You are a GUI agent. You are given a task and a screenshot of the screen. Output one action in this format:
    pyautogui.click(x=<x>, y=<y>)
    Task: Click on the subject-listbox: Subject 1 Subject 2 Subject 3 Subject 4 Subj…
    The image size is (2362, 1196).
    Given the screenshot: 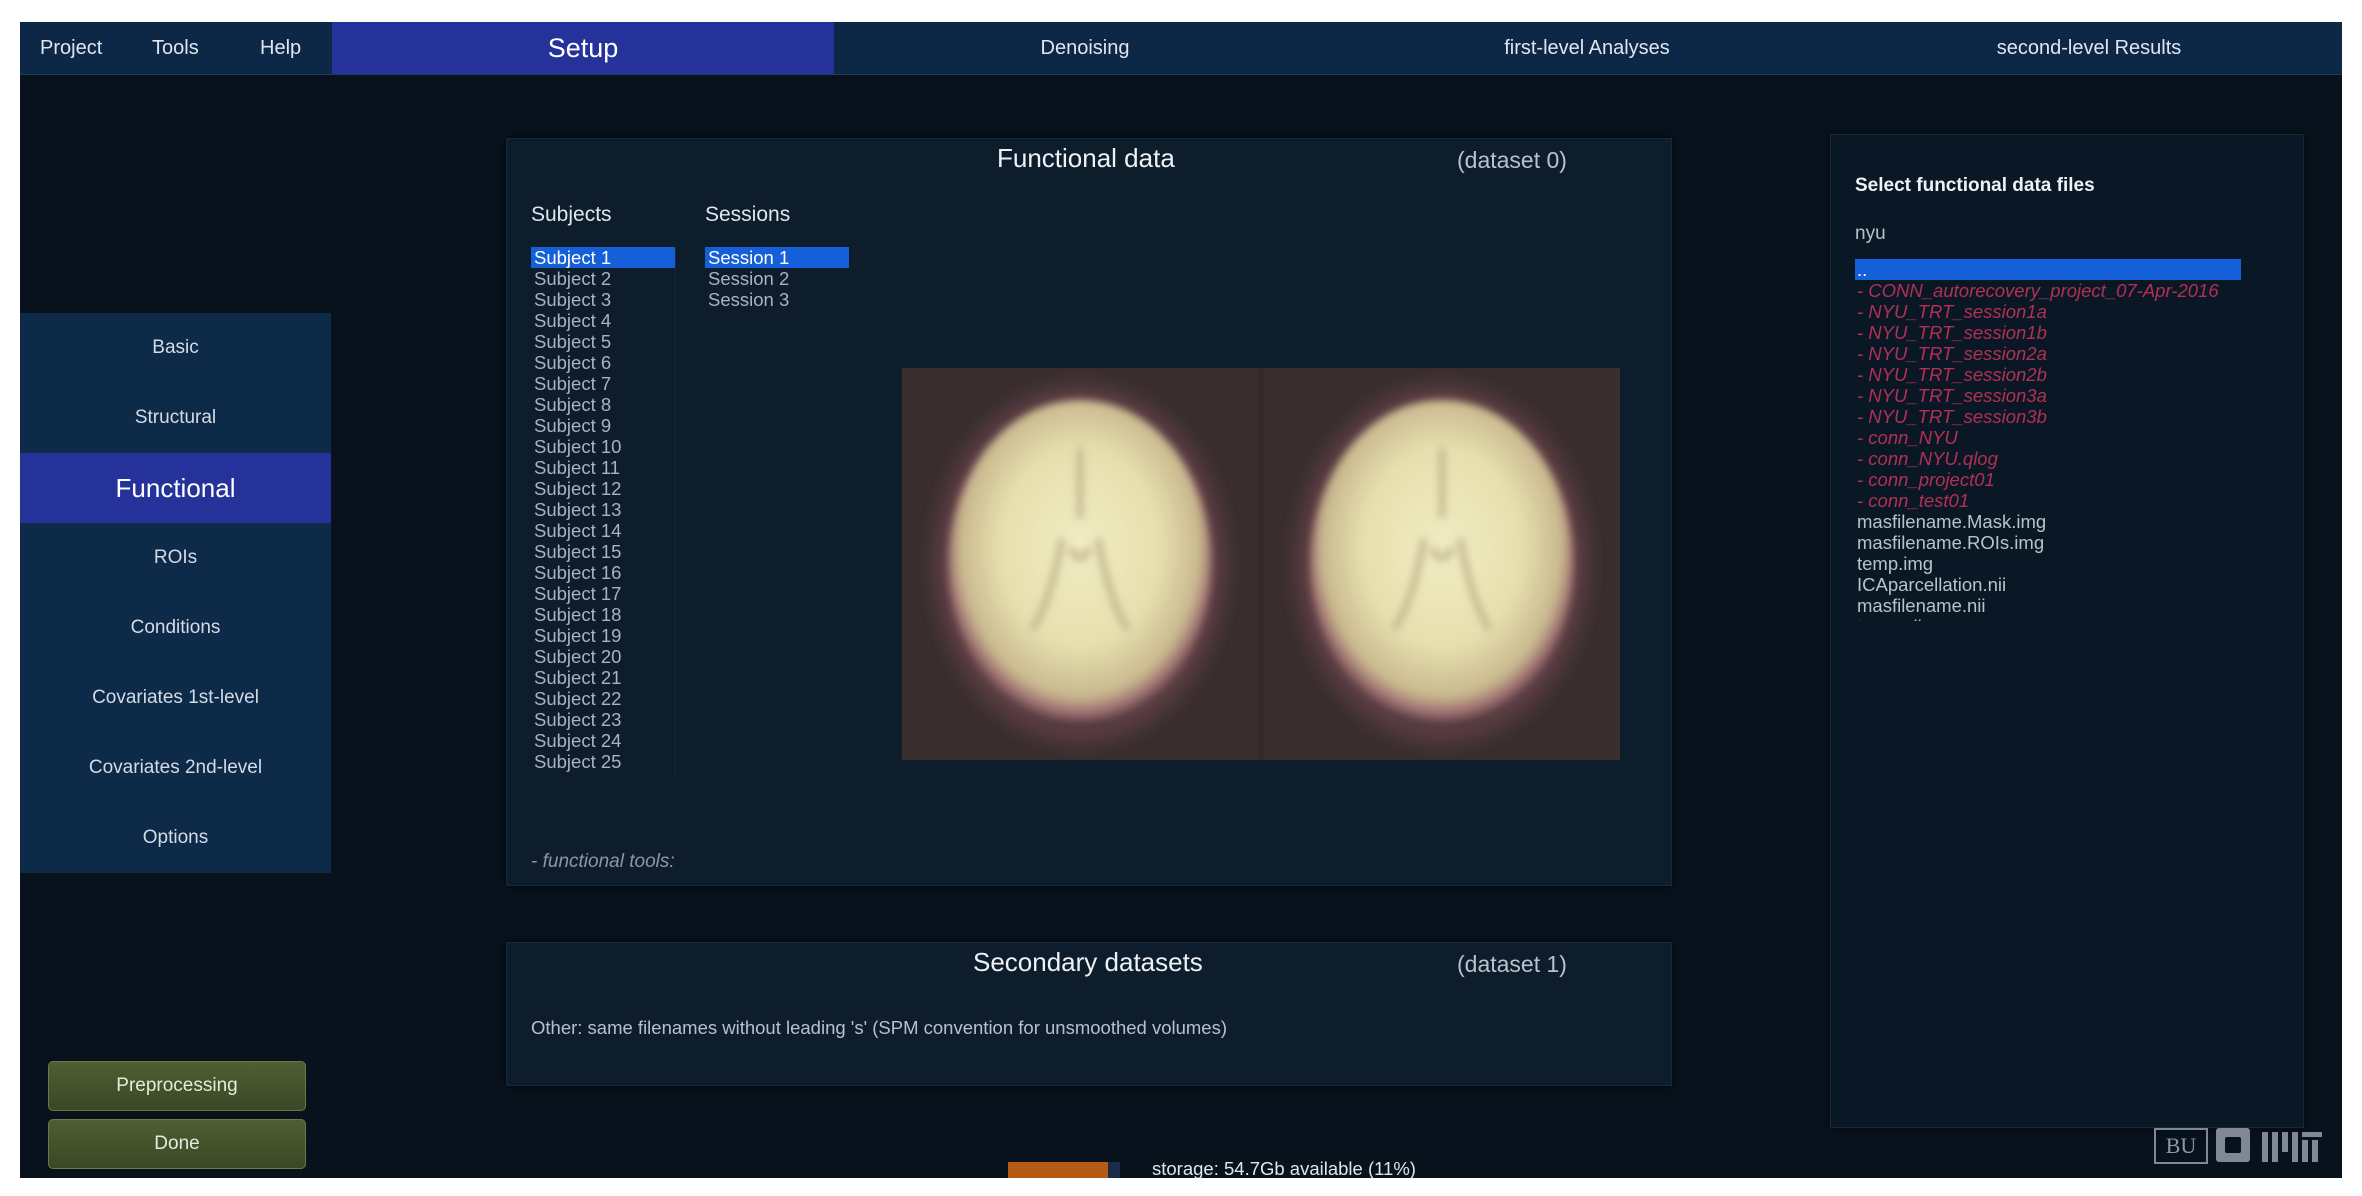 What is the action you would take?
    pyautogui.click(x=603, y=512)
    